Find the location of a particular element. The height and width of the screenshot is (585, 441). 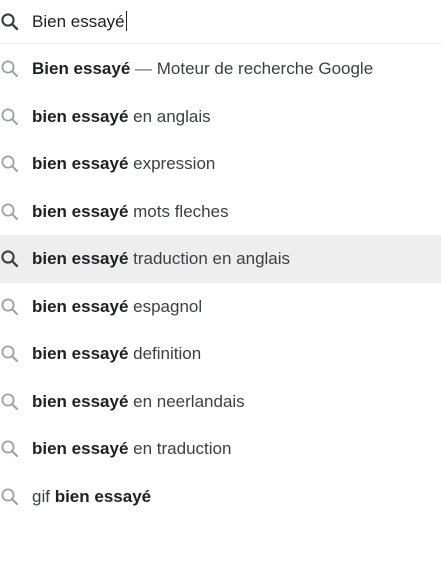

suggestion-item: bien essayé expression is located at coordinates (220, 164).